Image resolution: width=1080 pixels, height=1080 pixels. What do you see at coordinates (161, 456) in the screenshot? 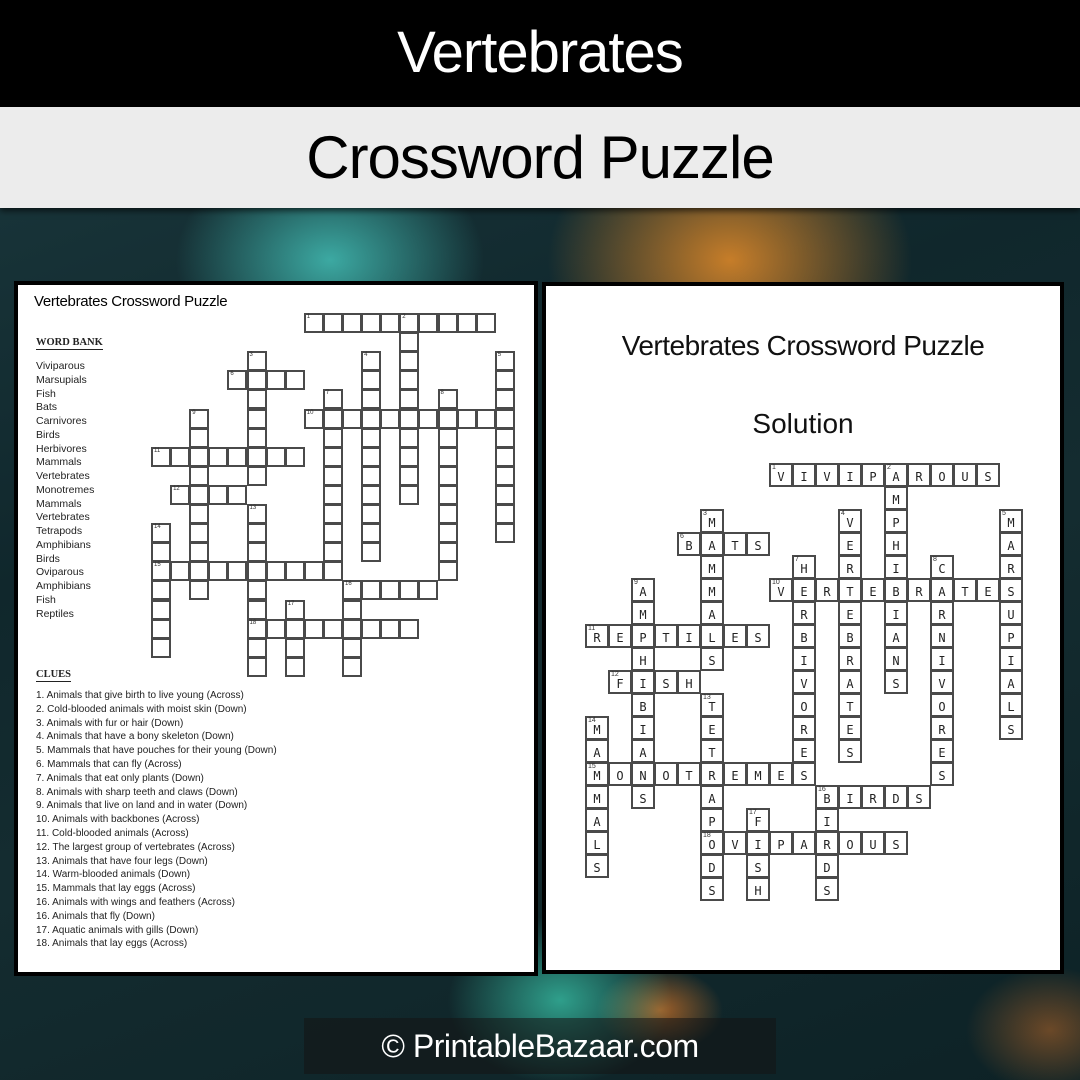
I see `puzzle-cell: 11` at bounding box center [161, 456].